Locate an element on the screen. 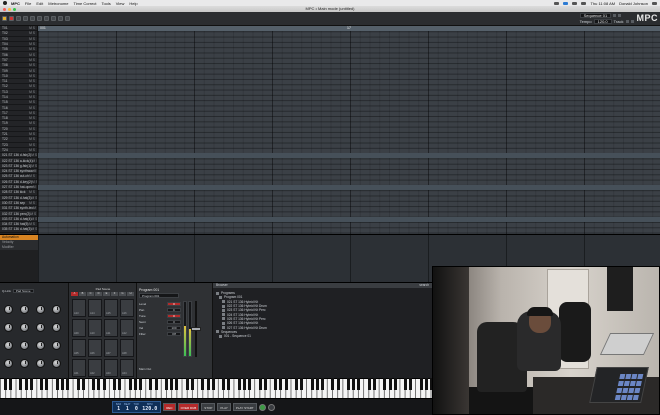  drum-pad: A01 is located at coordinates (79, 368).